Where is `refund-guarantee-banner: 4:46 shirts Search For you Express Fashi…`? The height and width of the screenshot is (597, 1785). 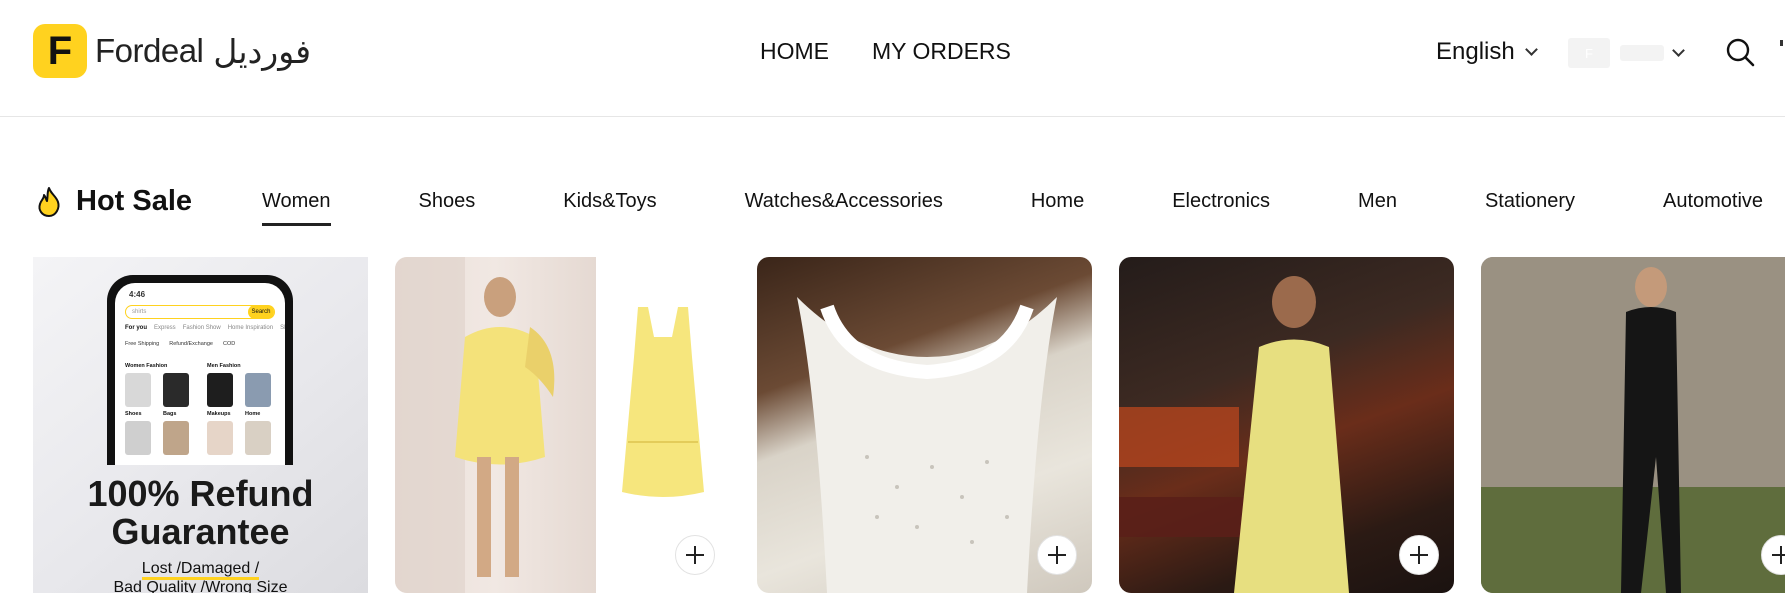 refund-guarantee-banner: 4:46 shirts Search For you Express Fashi… is located at coordinates (200, 425).